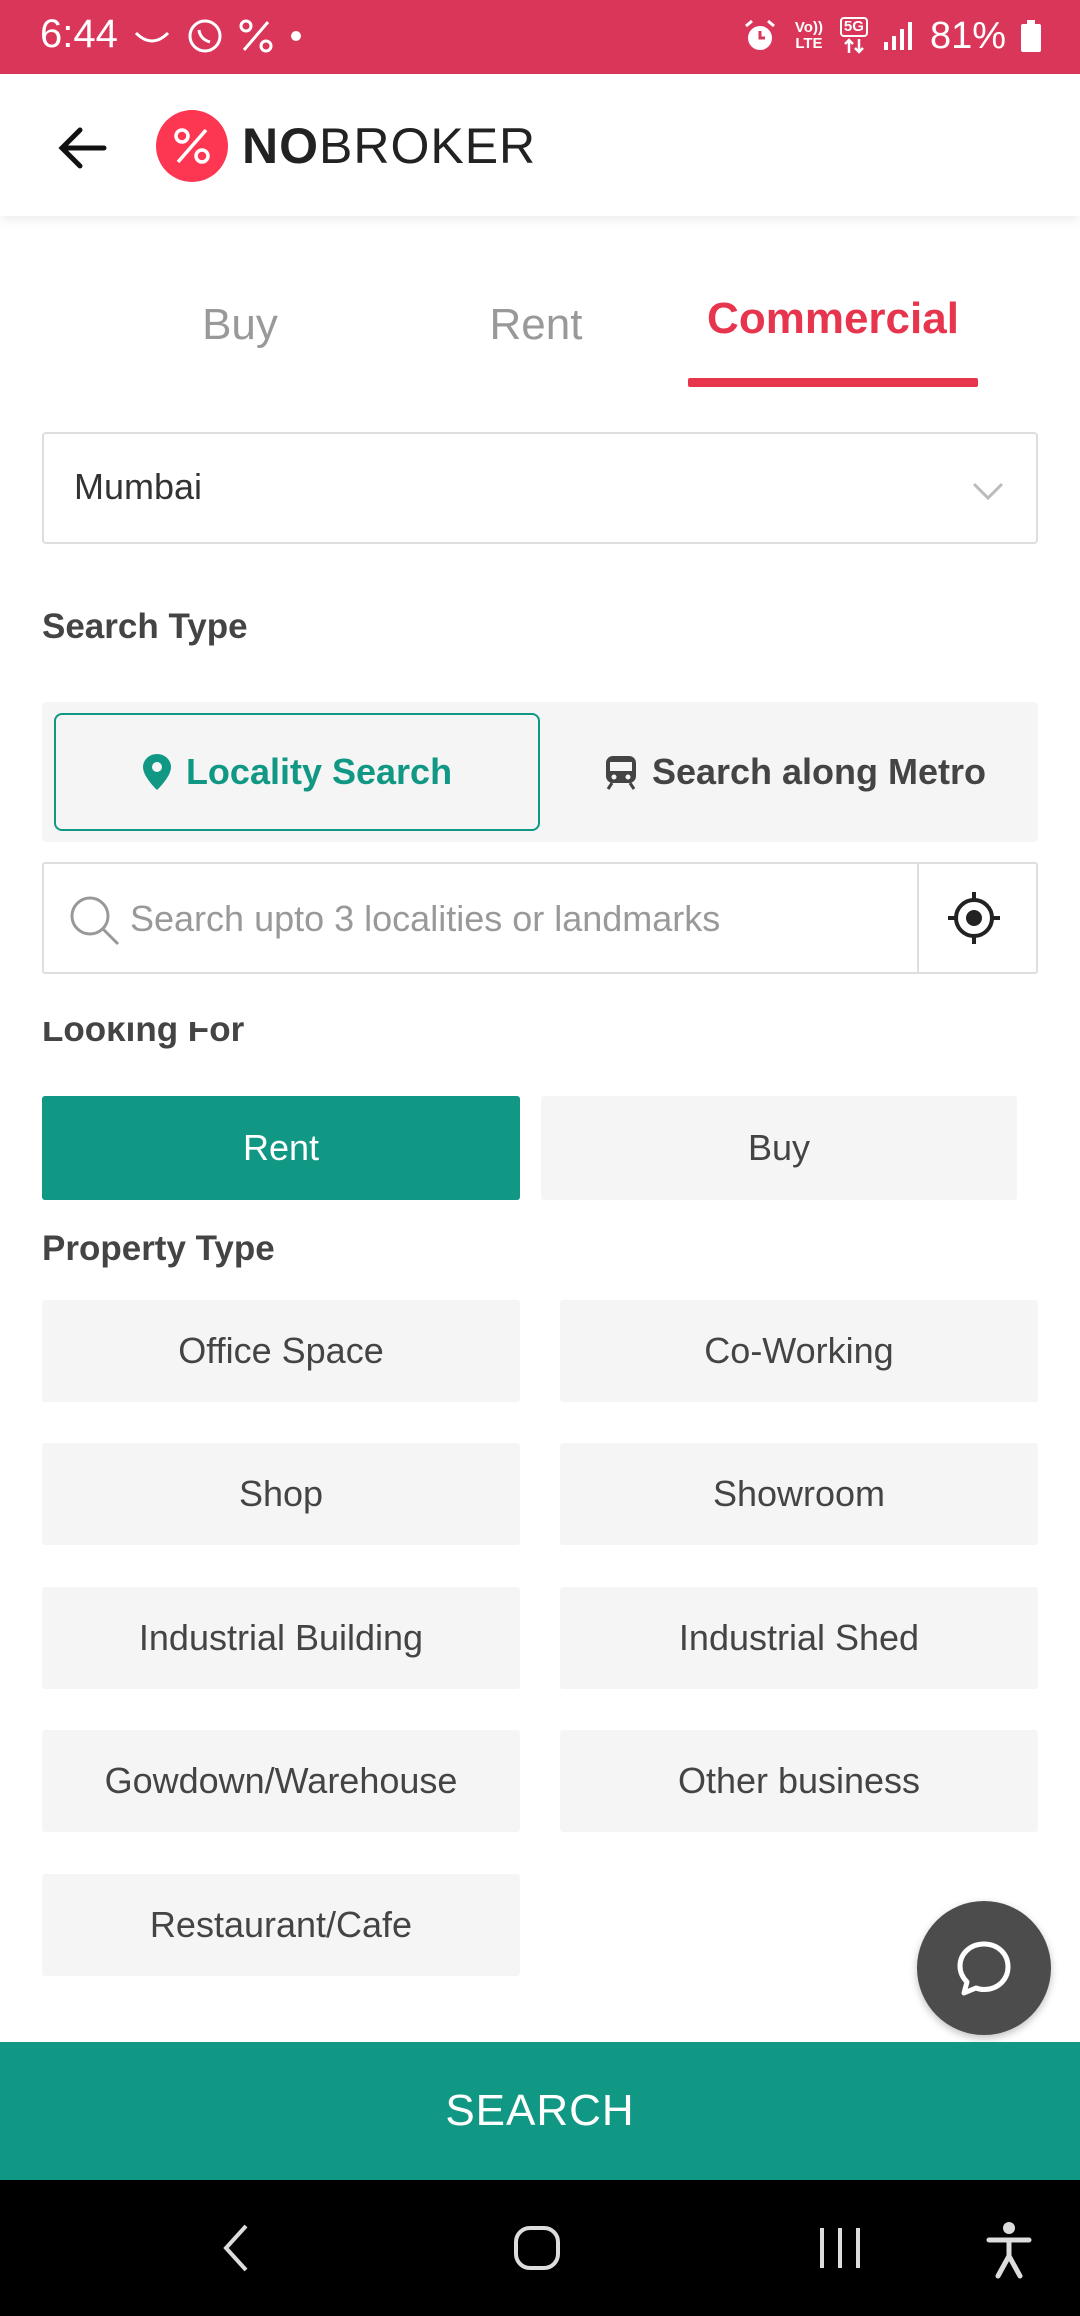 The height and width of the screenshot is (2316, 1080). I want to click on property-type-label: Property Type, so click(158, 1248).